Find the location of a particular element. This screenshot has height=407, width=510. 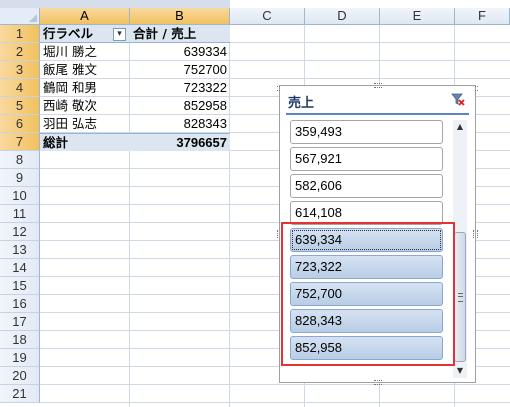

column-header-f: F is located at coordinates (482, 16).